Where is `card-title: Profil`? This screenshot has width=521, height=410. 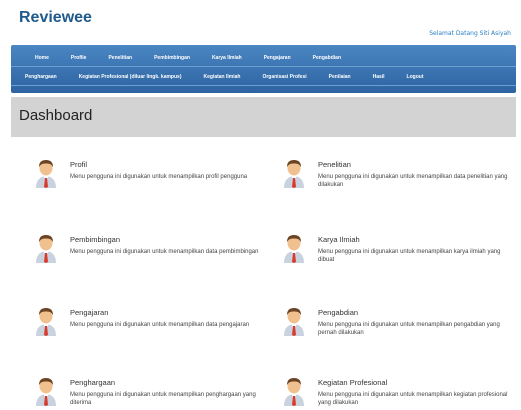 card-title: Profil is located at coordinates (78, 164).